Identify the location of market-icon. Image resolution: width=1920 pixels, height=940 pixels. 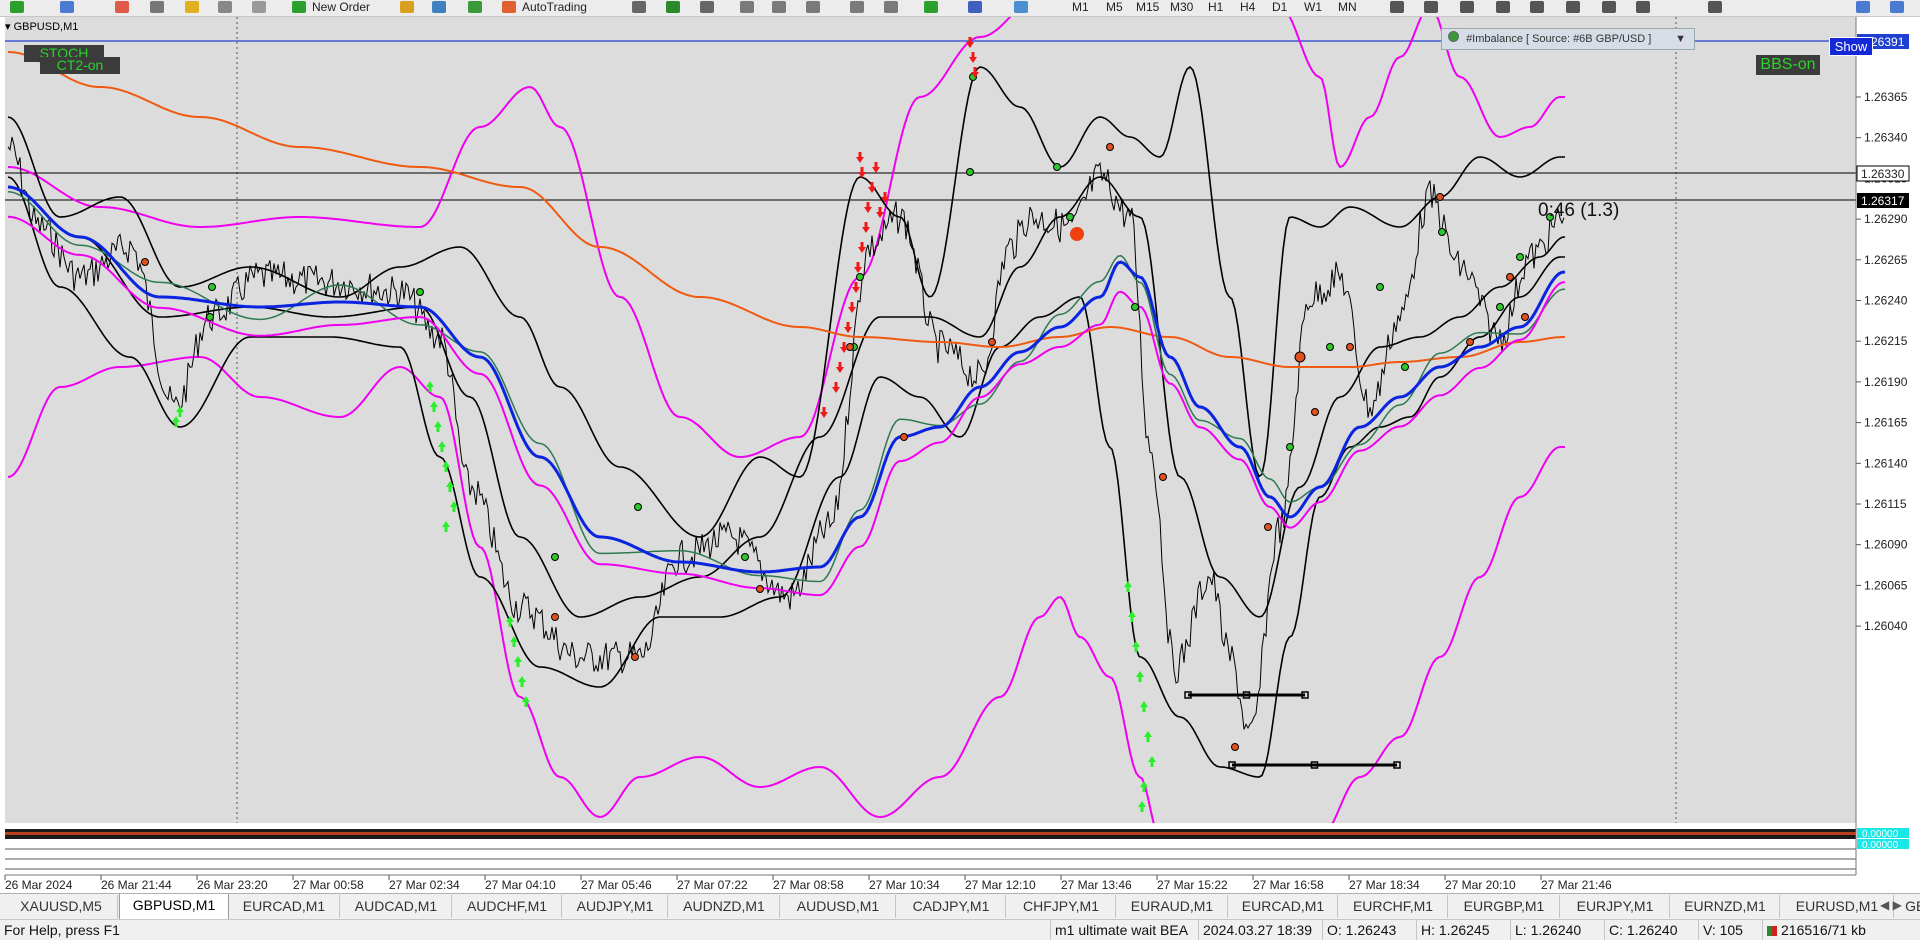
(475, 7).